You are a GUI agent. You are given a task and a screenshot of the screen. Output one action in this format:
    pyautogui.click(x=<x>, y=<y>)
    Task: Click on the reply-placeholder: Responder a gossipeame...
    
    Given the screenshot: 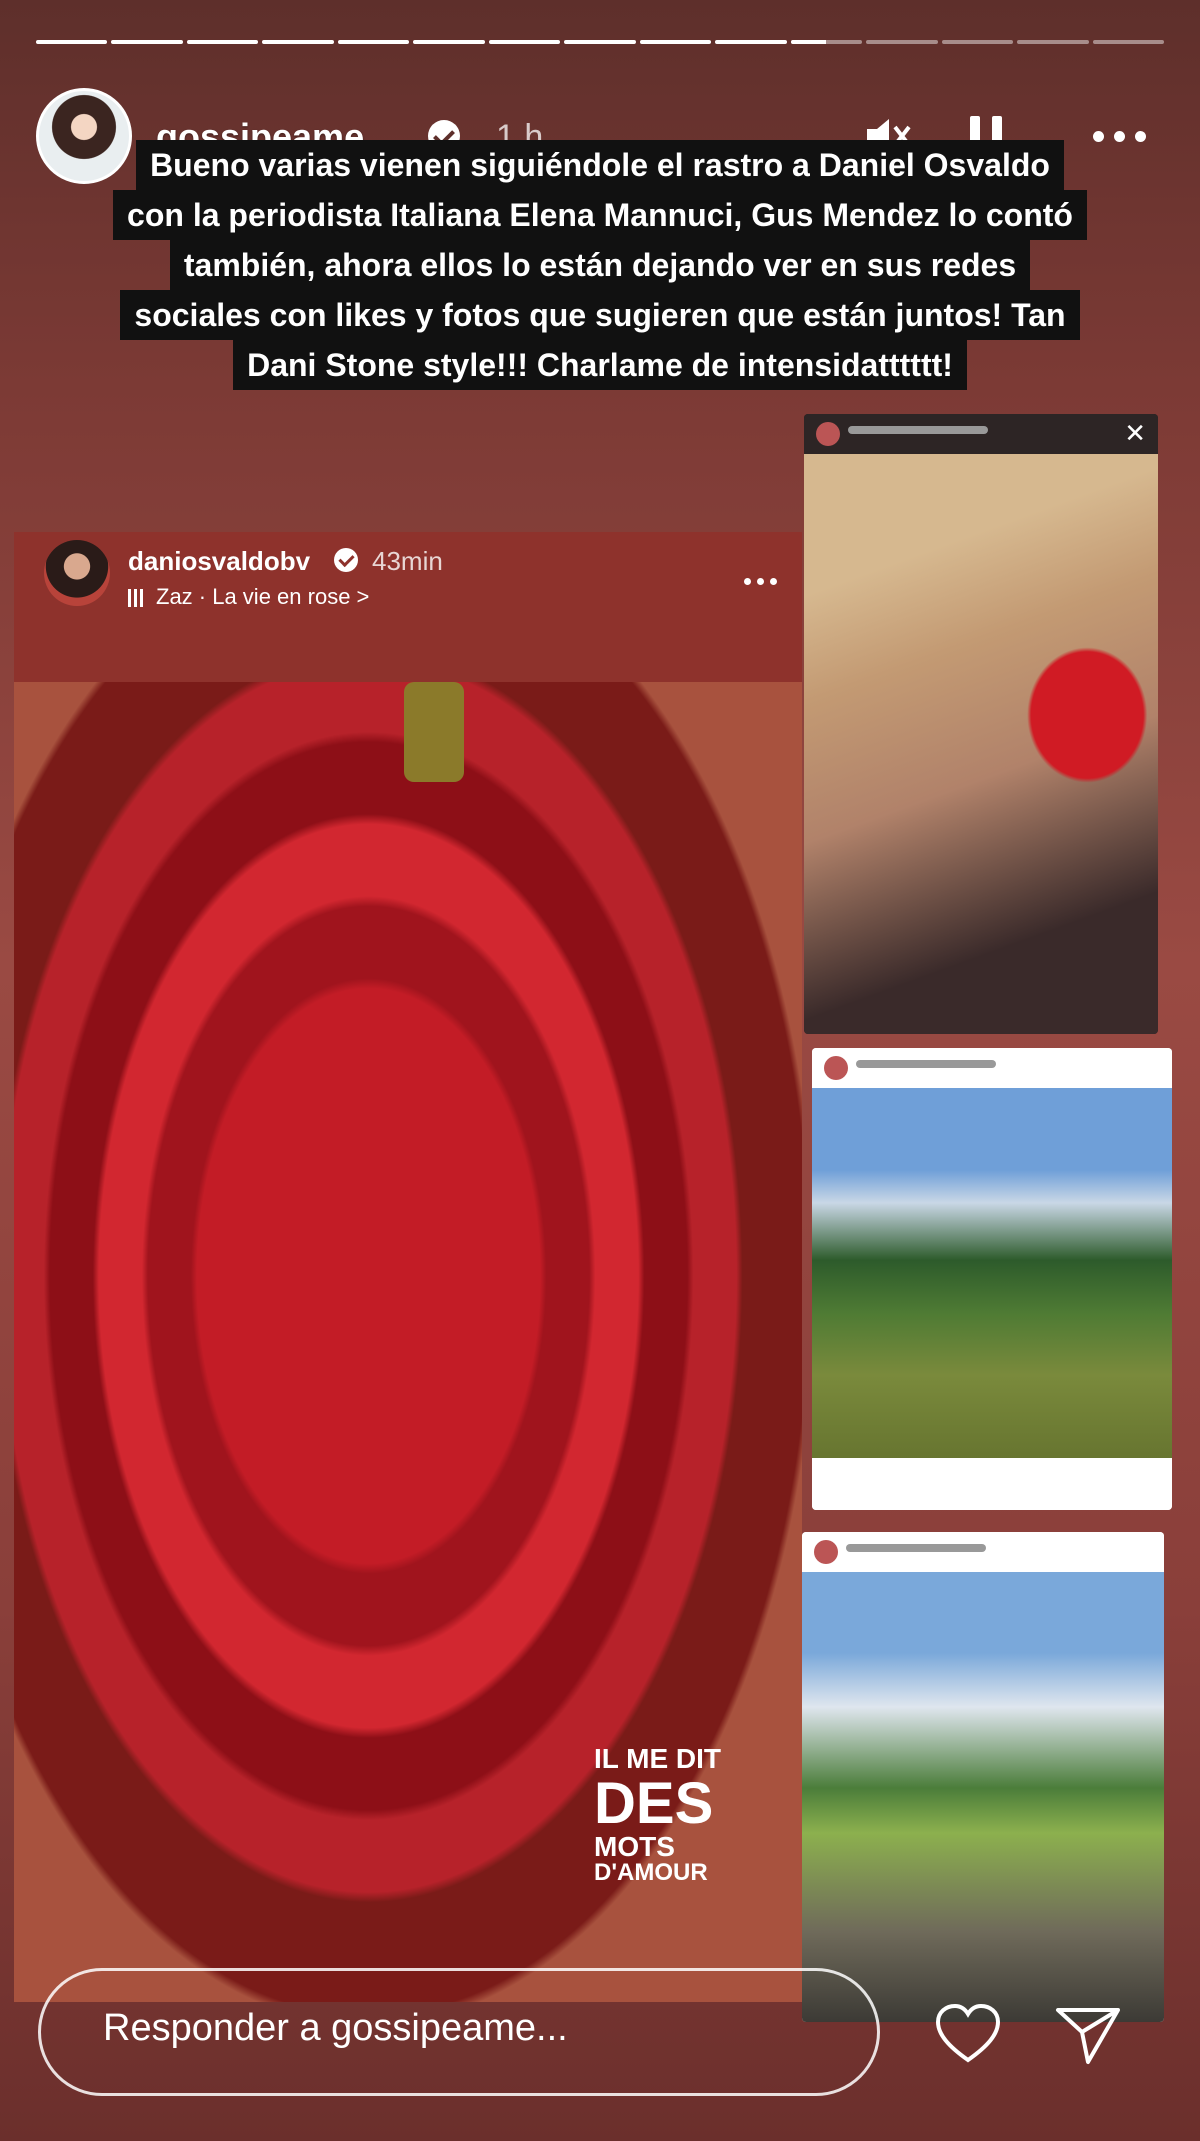 What is the action you would take?
    pyautogui.click(x=335, y=2028)
    